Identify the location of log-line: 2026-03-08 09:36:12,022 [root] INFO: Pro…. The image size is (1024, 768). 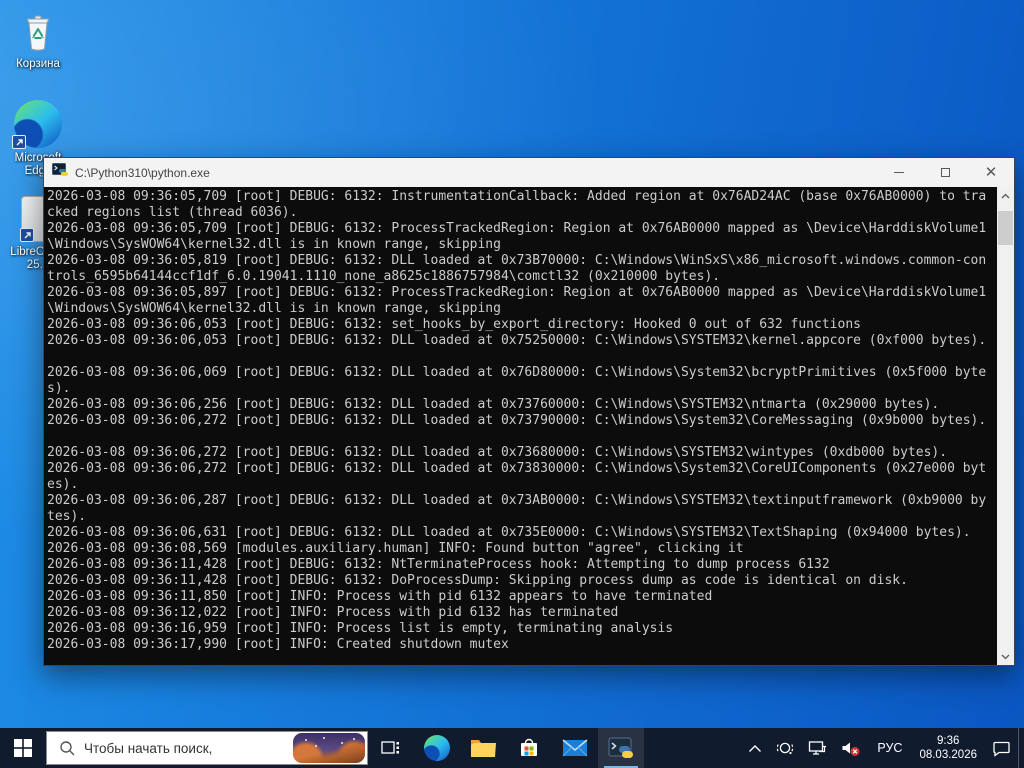
(333, 612).